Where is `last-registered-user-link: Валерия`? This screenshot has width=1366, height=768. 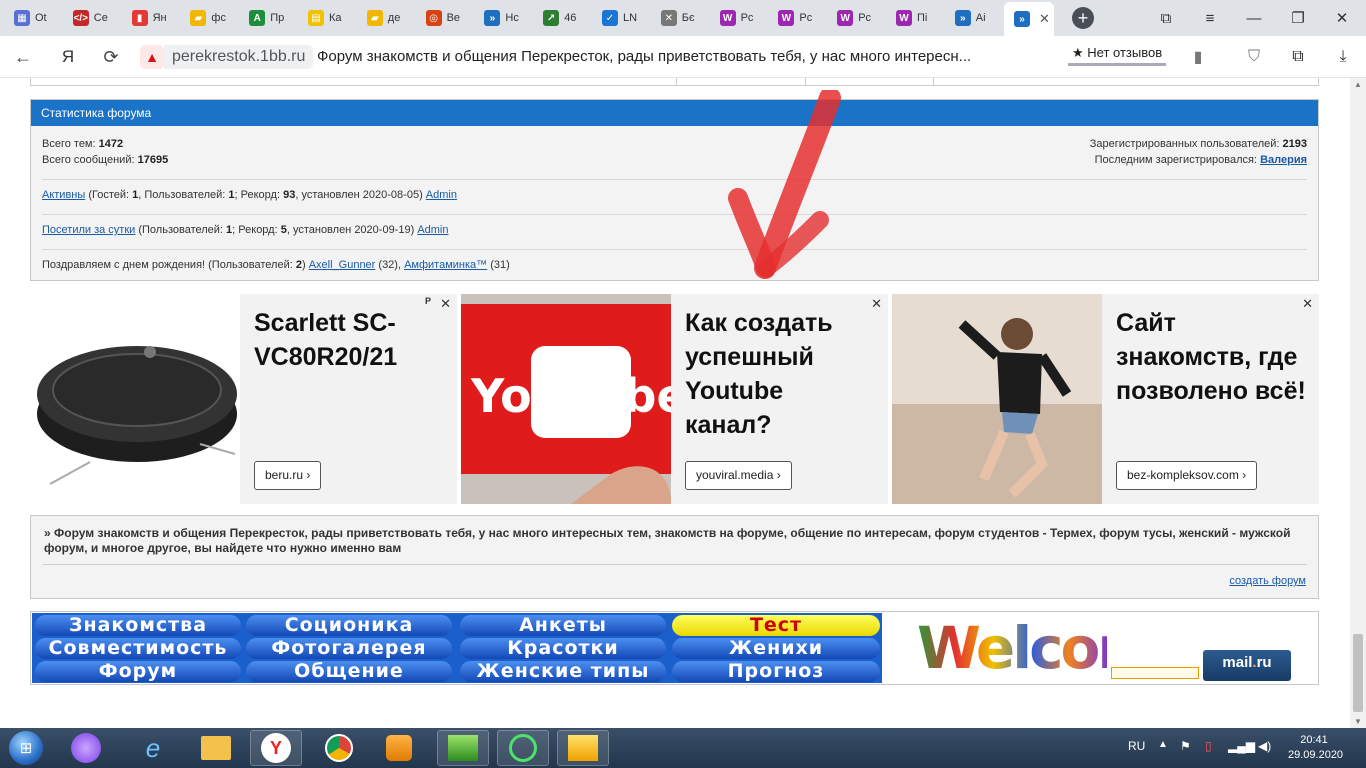
last-registered-user-link: Валерия is located at coordinates (1283, 160).